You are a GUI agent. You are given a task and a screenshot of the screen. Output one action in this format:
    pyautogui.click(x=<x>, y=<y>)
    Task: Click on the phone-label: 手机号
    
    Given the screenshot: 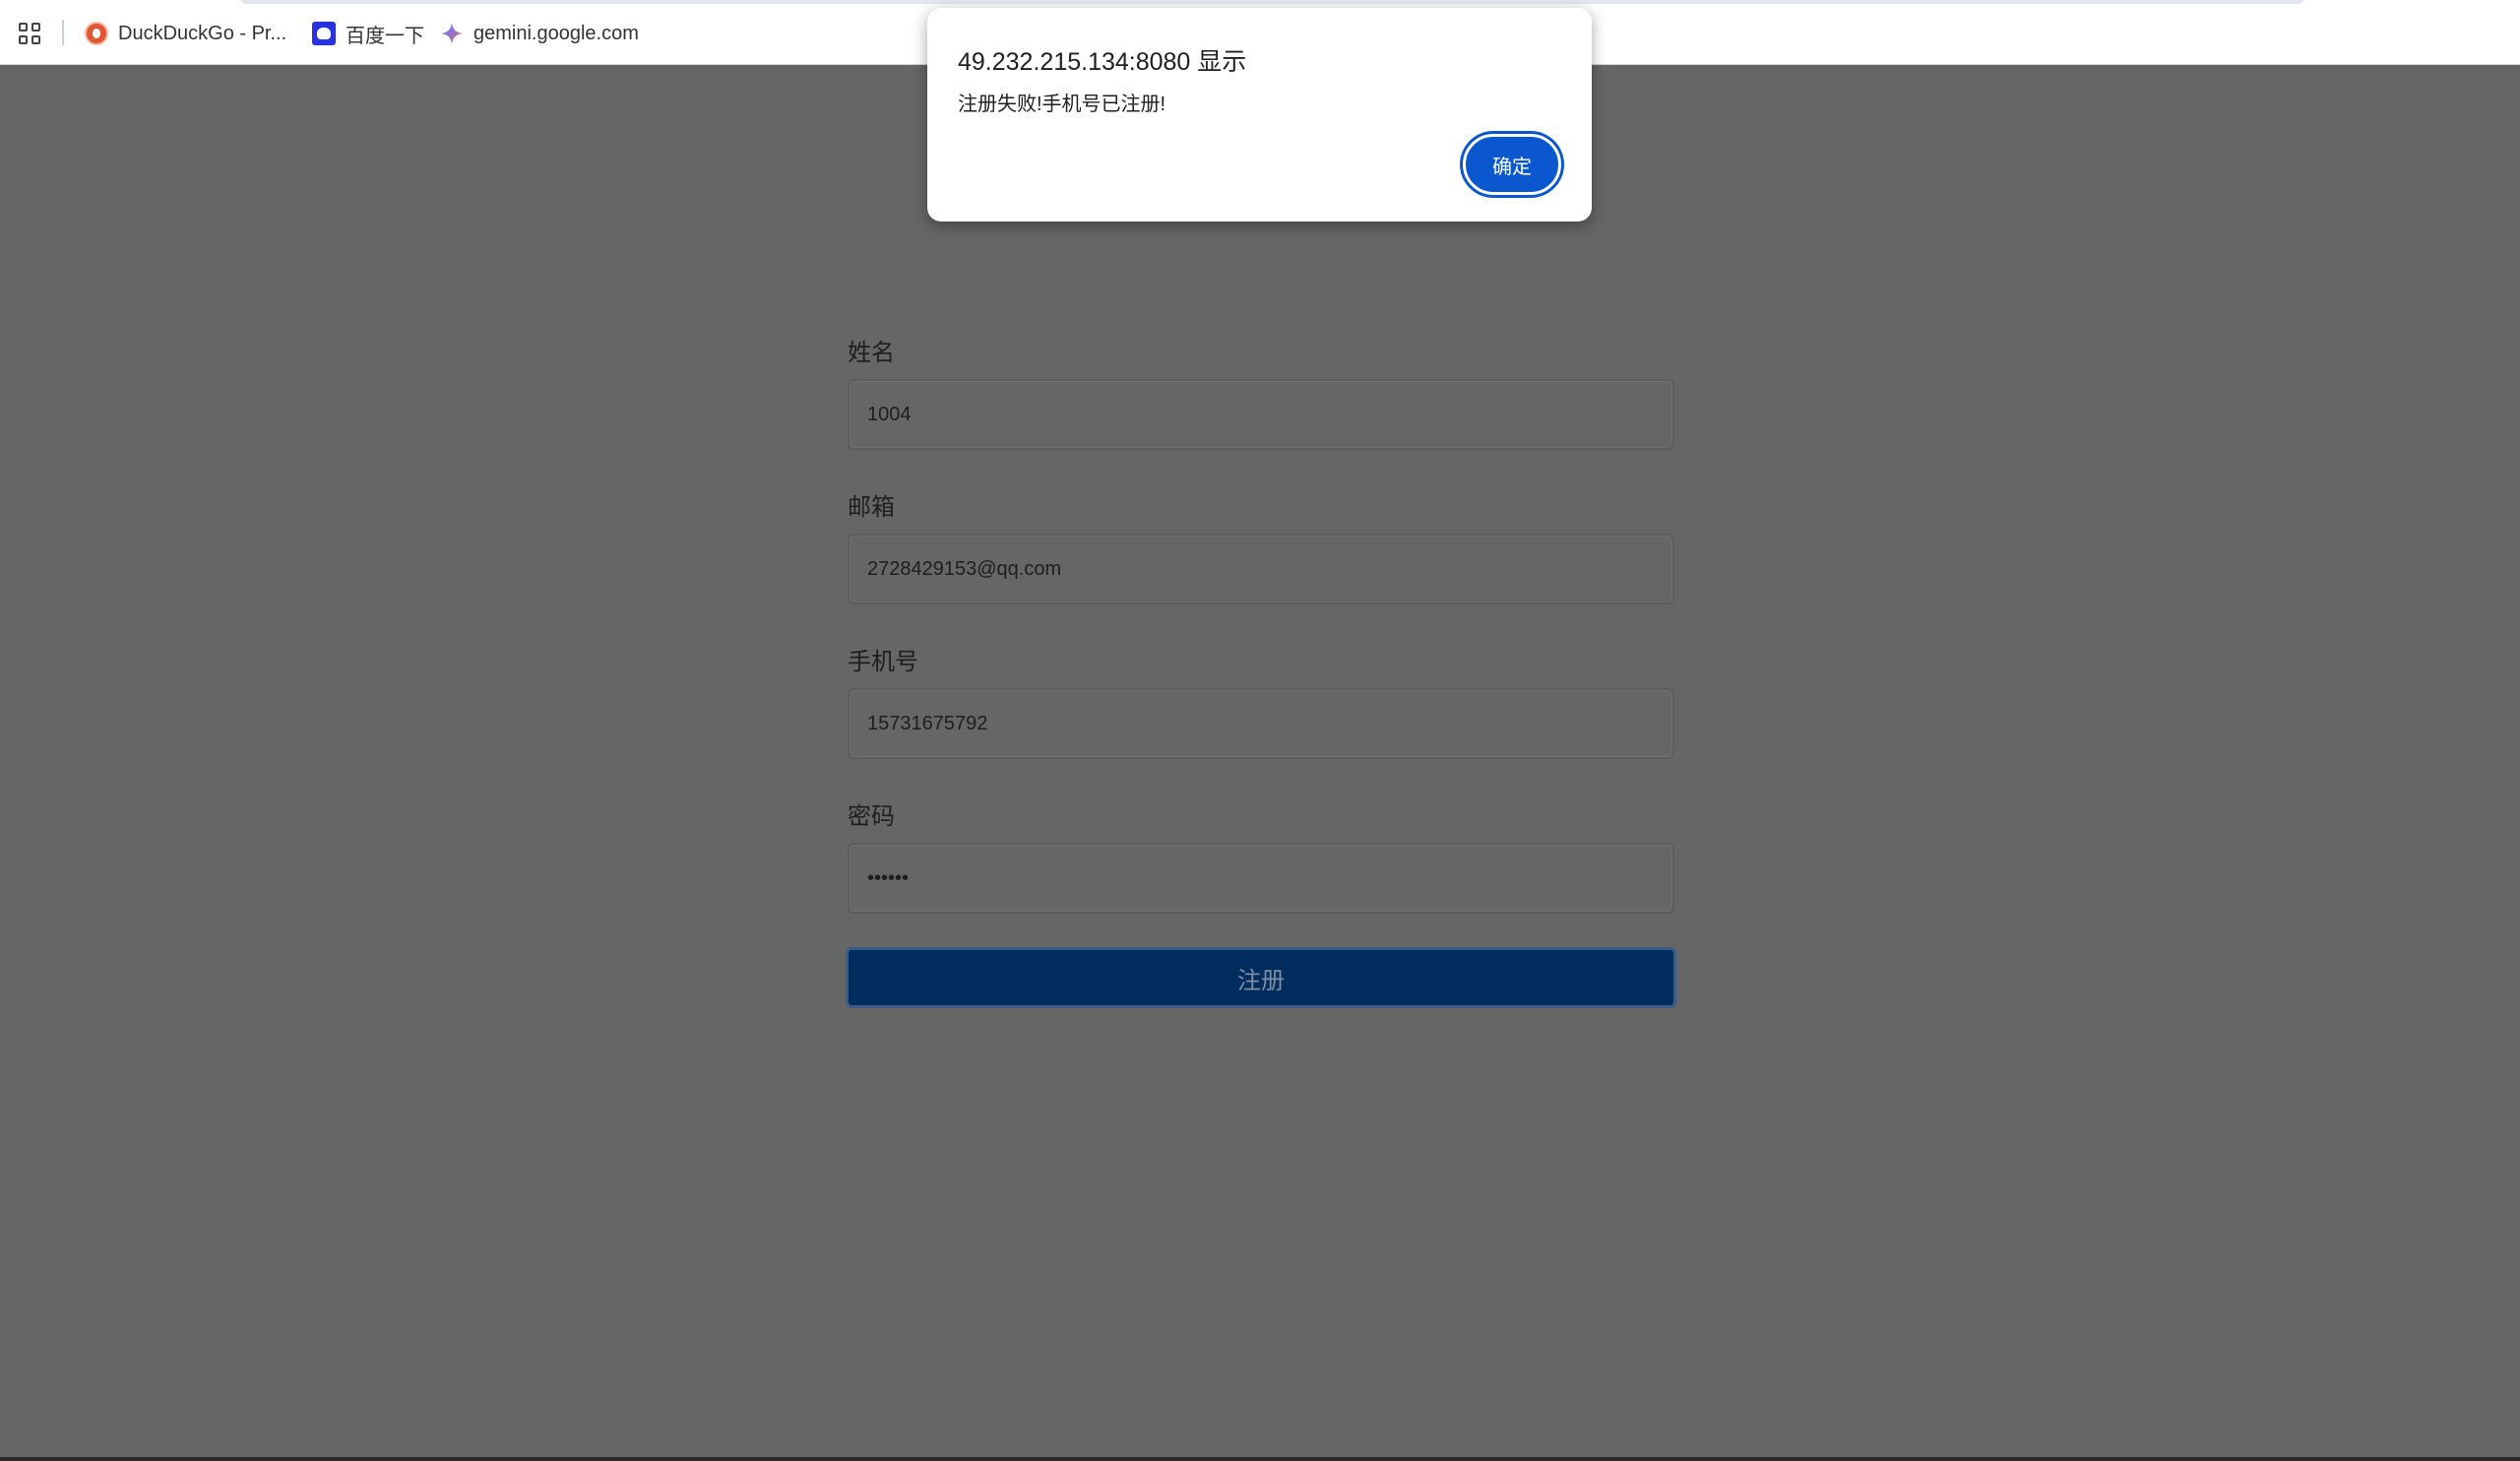 What is the action you would take?
    pyautogui.click(x=883, y=662)
    